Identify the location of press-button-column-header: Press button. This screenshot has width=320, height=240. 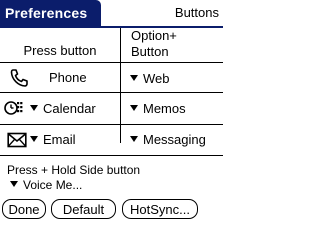
(60, 50).